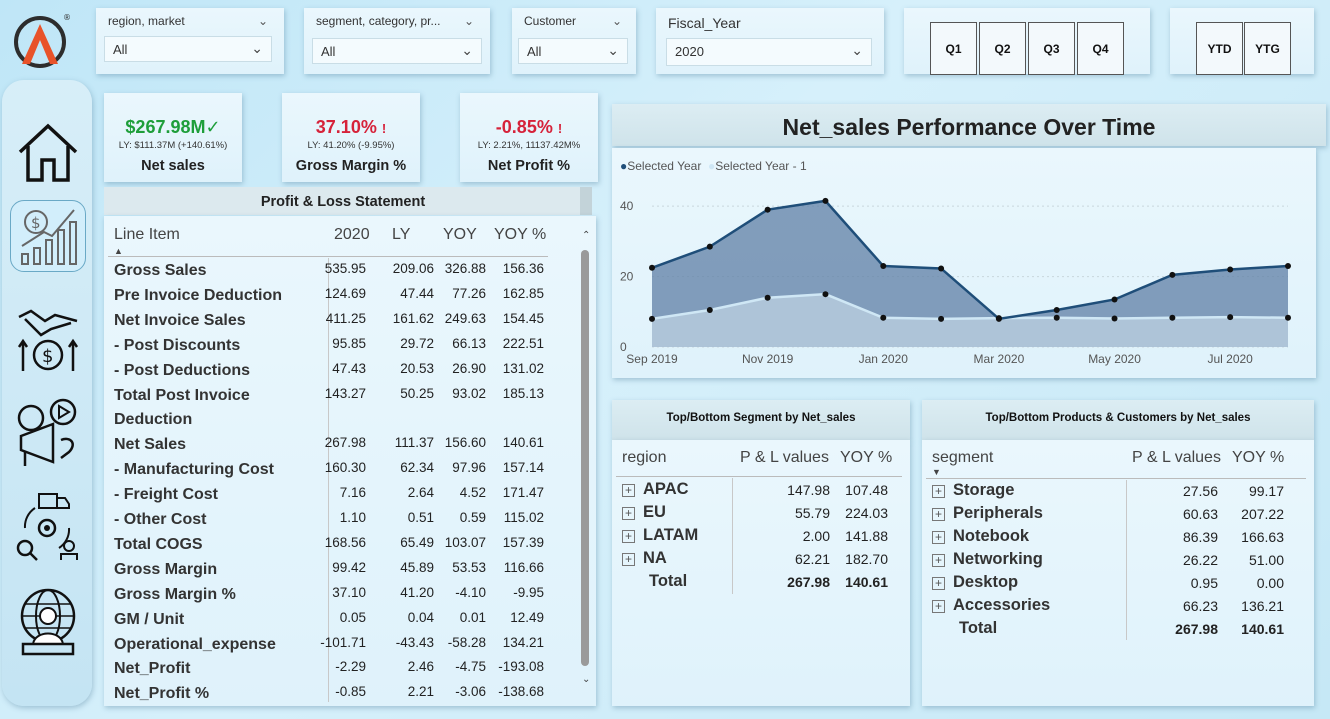  Describe the element at coordinates (762, 537) in the screenshot. I see `table-row: + LATAM 2.00 141.88` at that location.